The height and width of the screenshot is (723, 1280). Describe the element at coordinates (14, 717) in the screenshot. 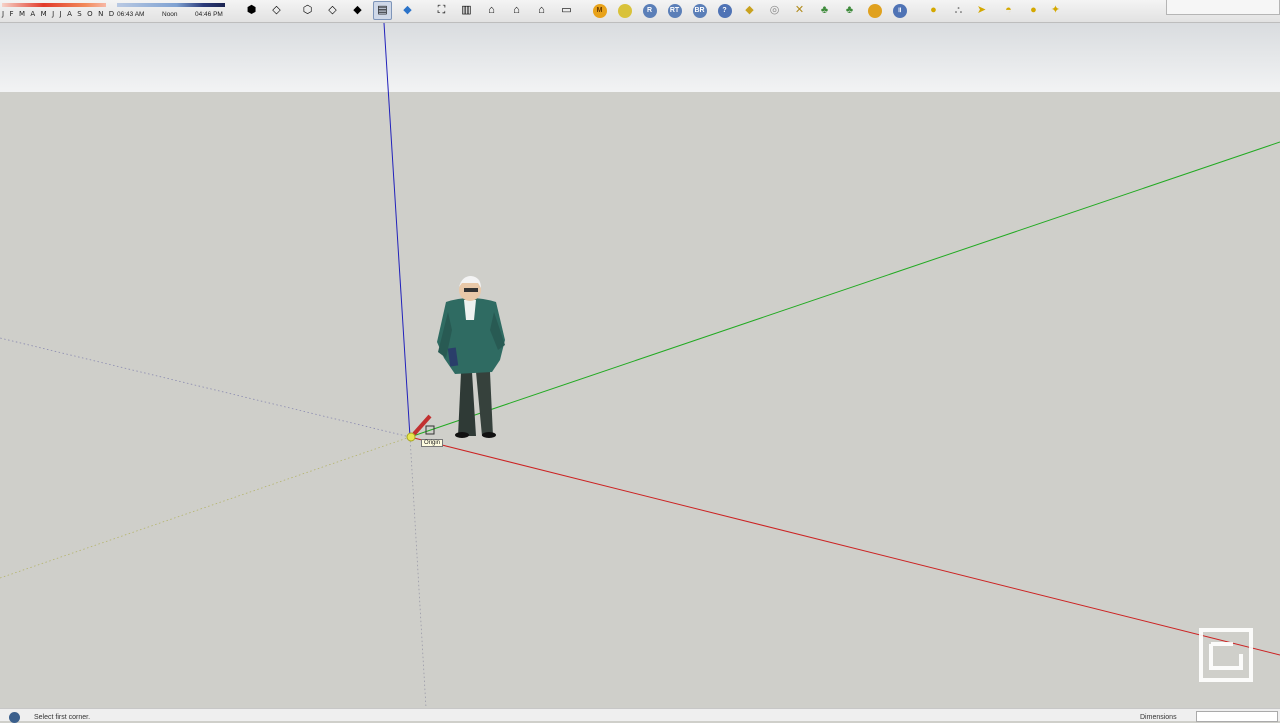

I see `instructor-icon` at that location.